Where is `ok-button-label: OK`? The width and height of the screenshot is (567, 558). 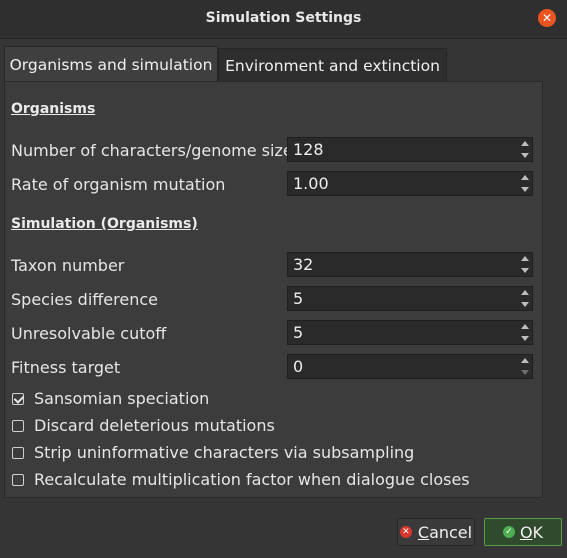 ok-button-label: OK is located at coordinates (531, 532).